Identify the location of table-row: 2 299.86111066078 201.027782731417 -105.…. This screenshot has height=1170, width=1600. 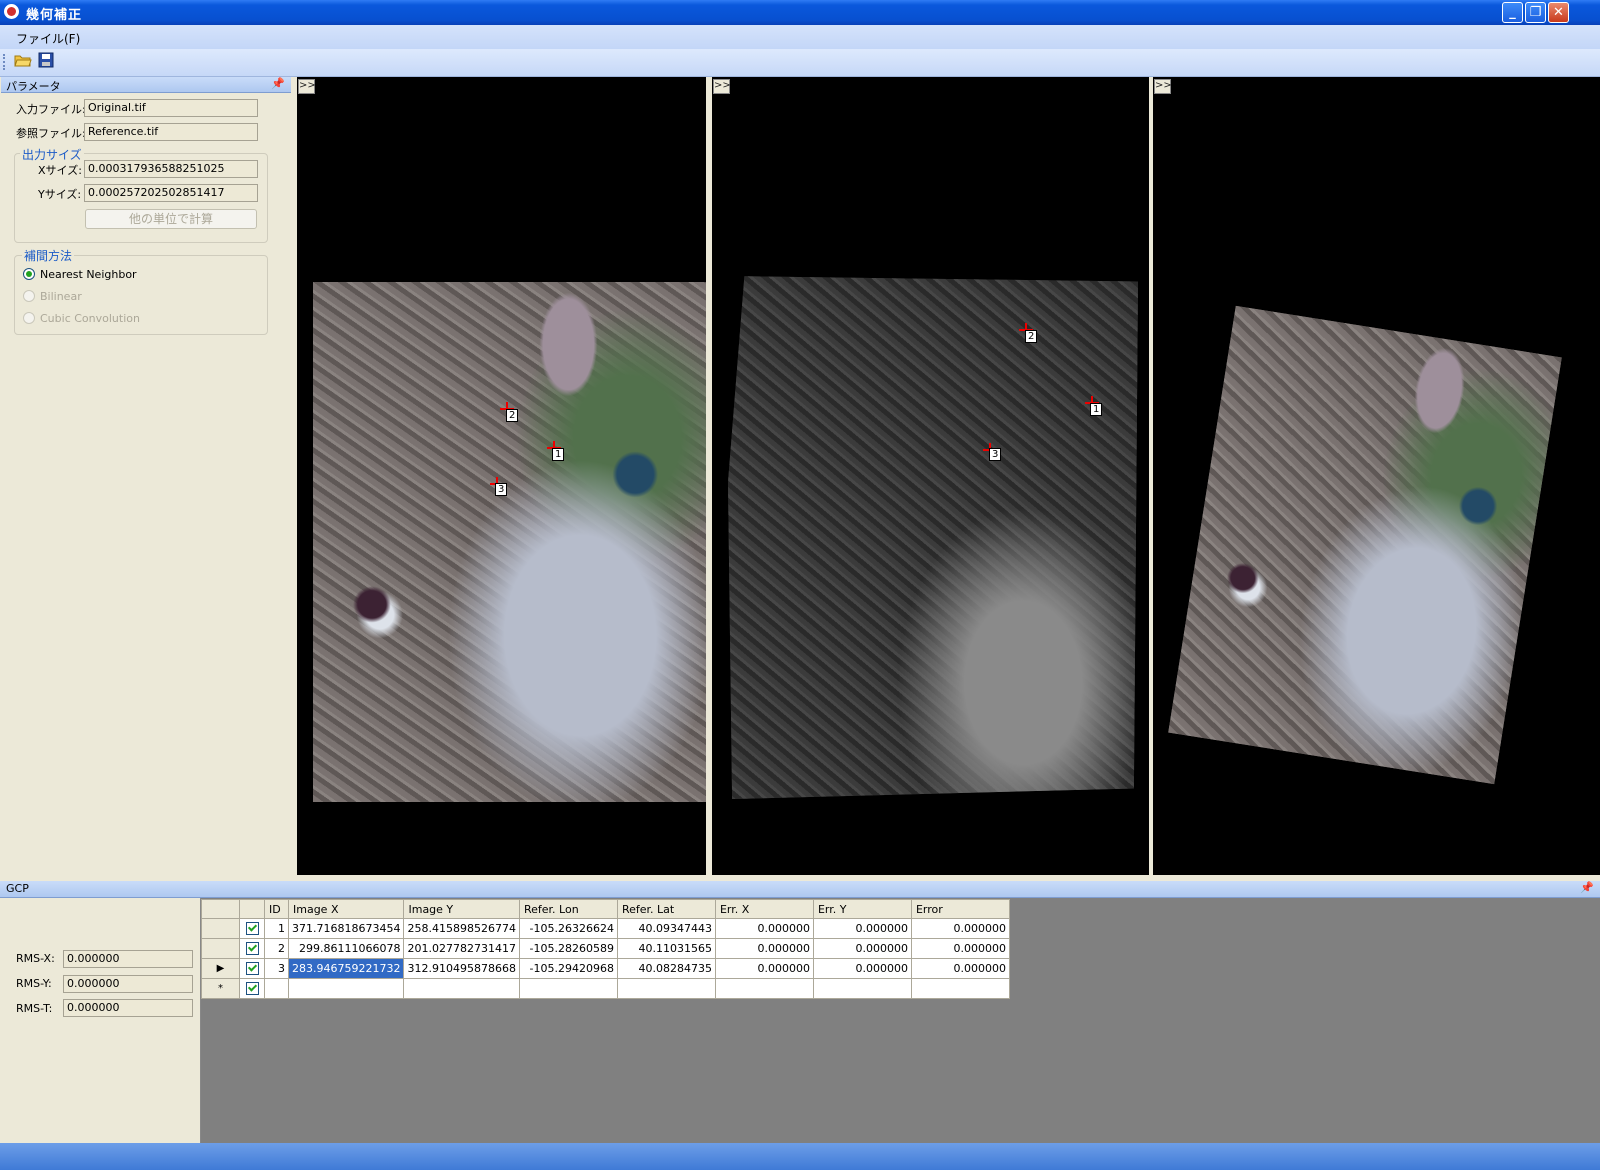
(605, 948).